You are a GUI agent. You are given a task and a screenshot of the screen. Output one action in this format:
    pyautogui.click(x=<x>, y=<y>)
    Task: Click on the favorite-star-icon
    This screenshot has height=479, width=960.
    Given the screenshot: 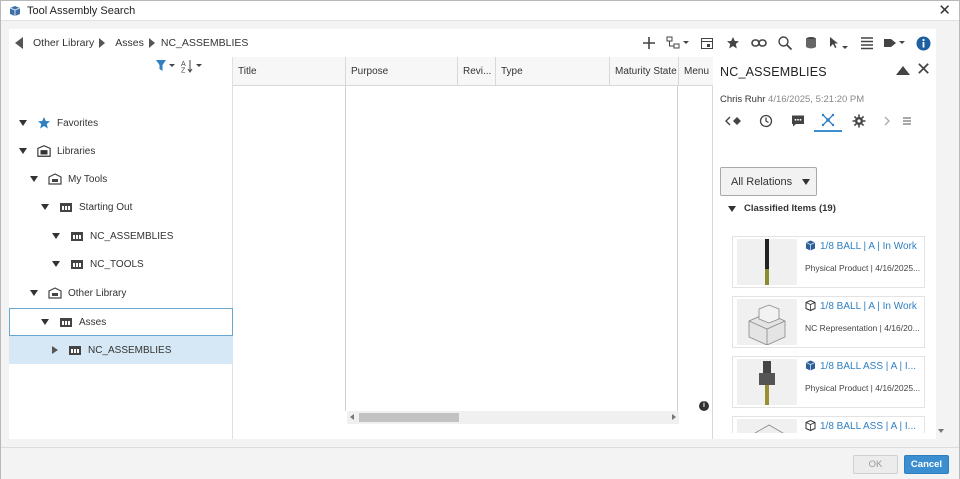 What is the action you would take?
    pyautogui.click(x=733, y=43)
    